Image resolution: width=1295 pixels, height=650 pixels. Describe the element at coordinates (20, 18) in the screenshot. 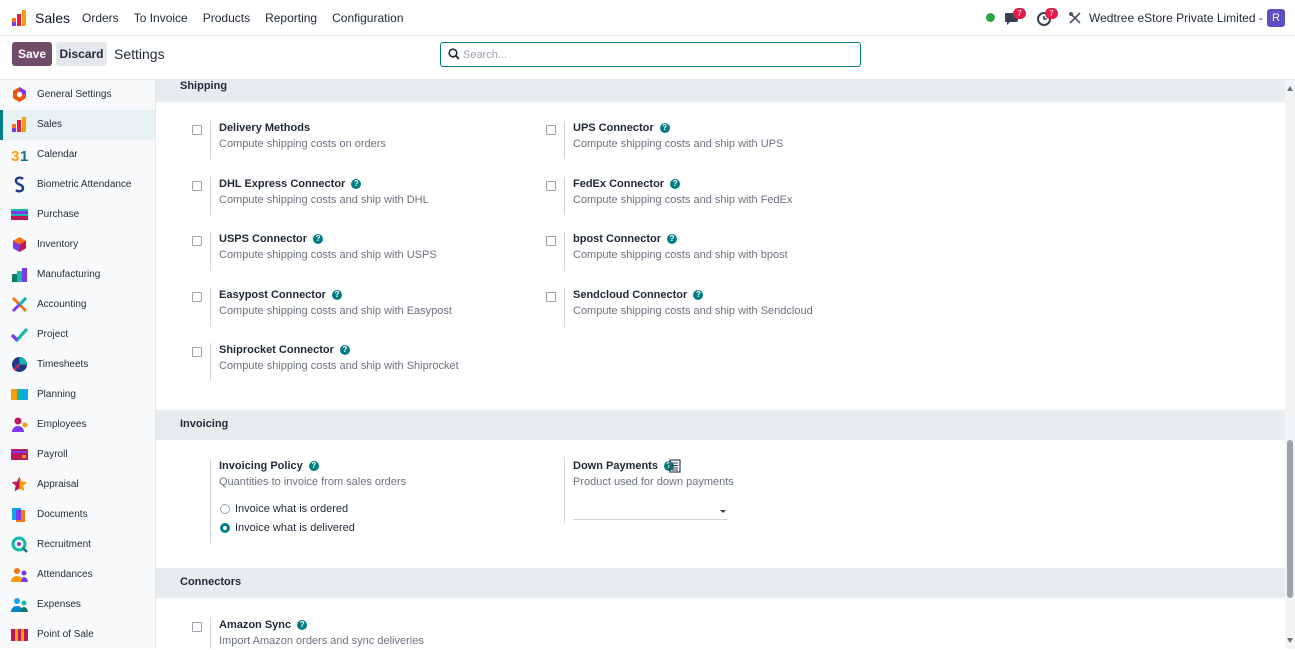

I see `sales-bar-chart-icon` at that location.